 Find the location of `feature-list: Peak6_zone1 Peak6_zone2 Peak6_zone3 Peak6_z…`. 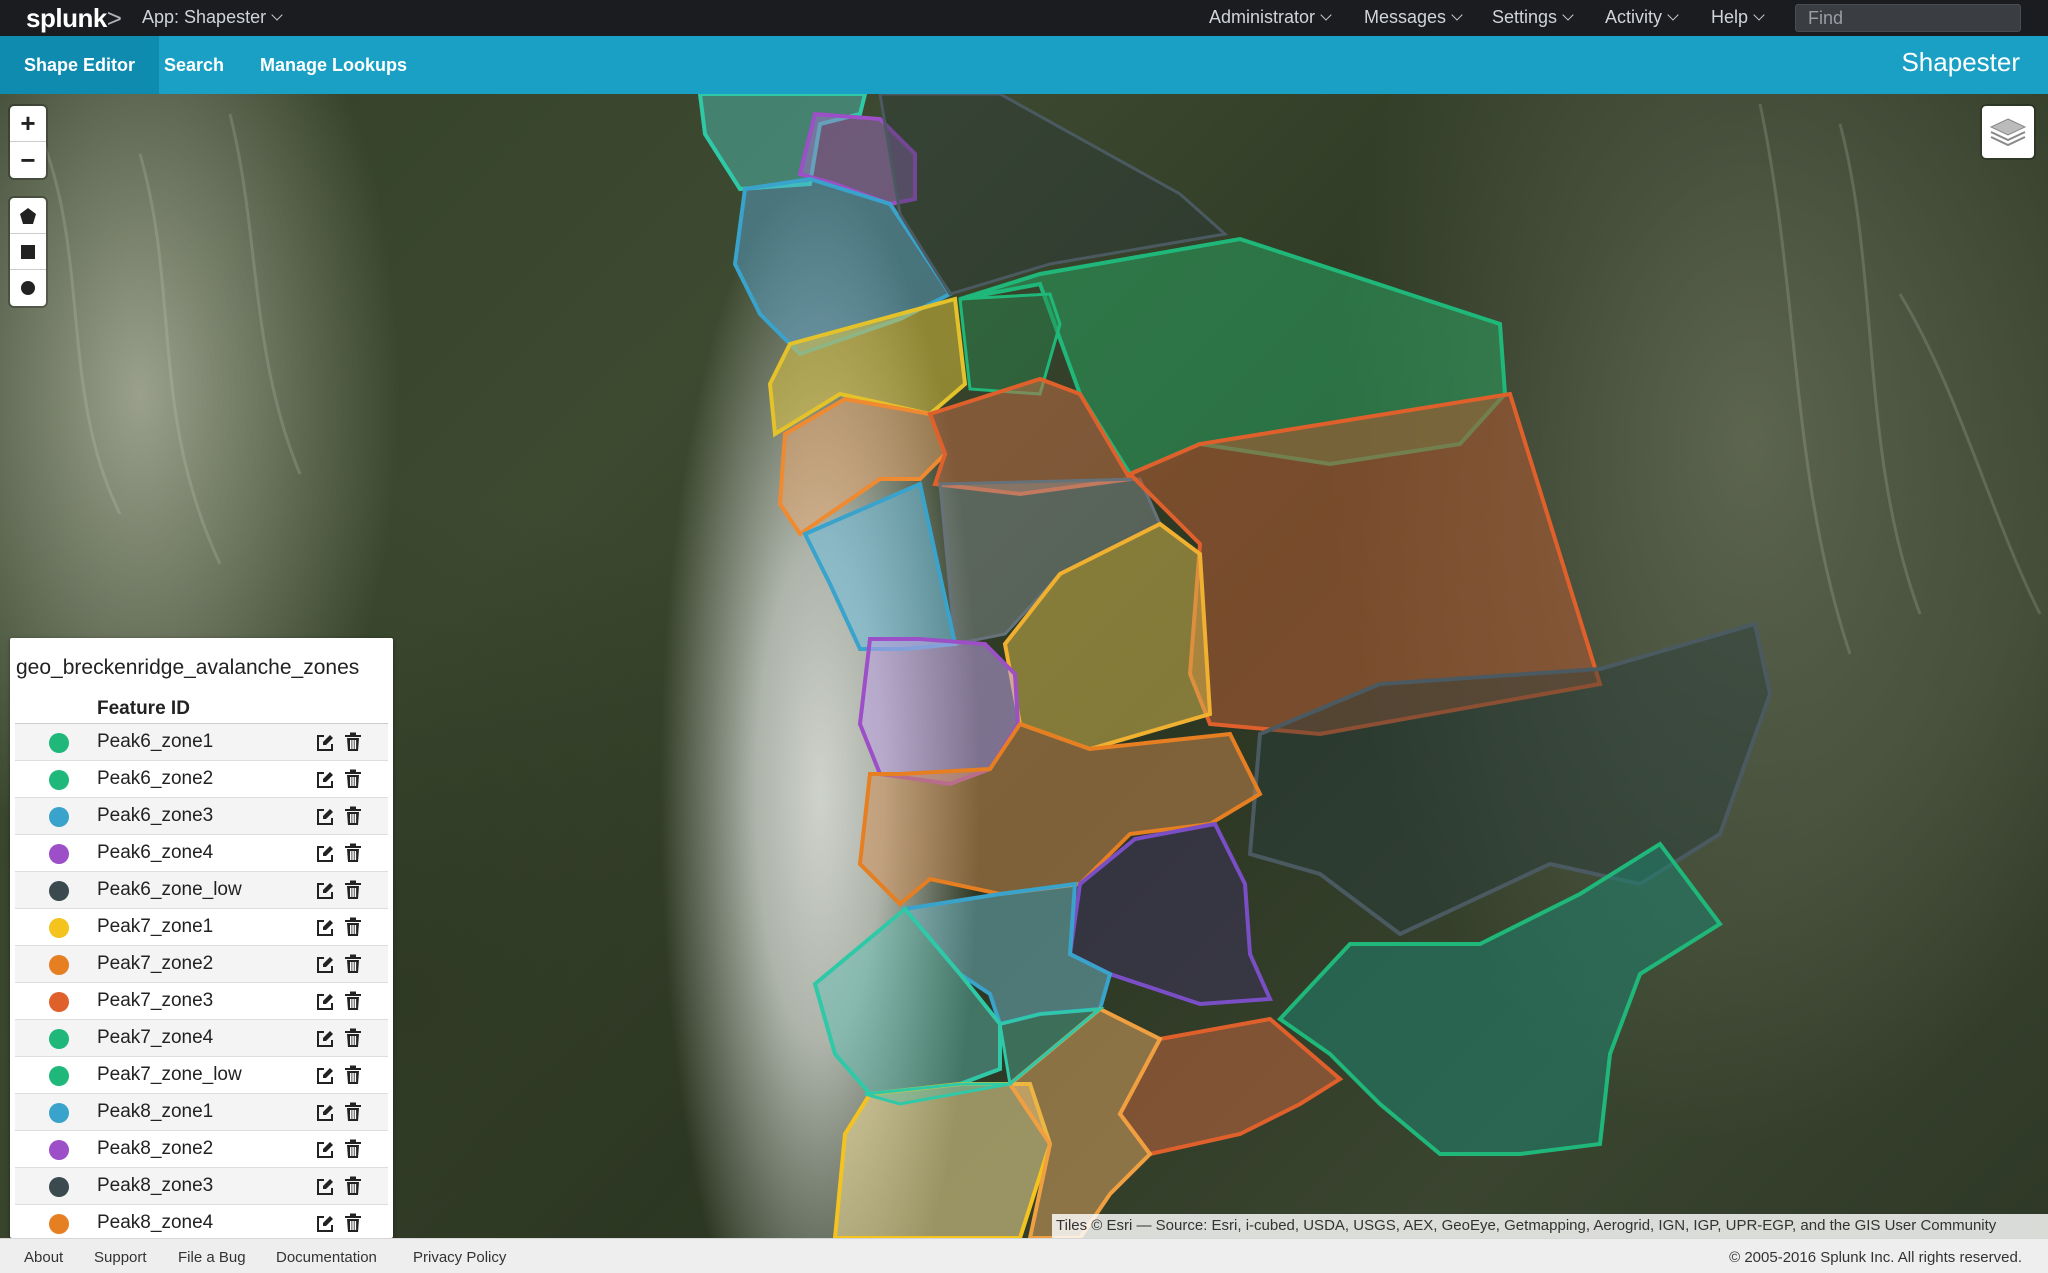

feature-list: Peak6_zone1 Peak6_zone2 Peak6_zone3 Peak6_z… is located at coordinates (201, 981).